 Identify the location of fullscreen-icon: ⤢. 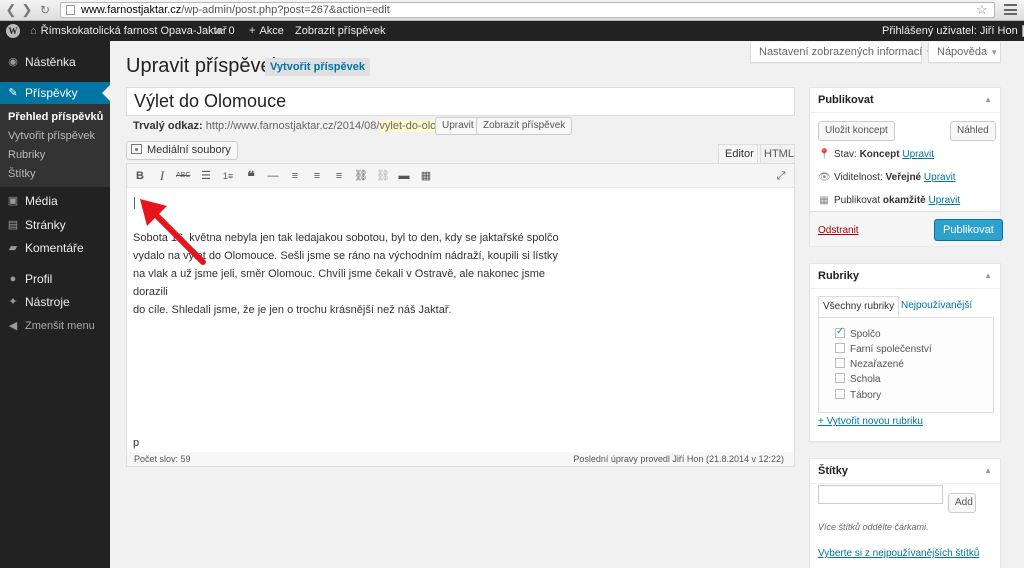
(781, 176).